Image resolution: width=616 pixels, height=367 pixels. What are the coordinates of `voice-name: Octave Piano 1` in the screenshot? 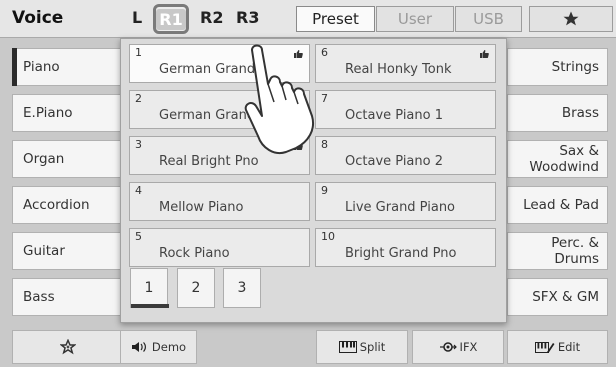 It's located at (394, 115).